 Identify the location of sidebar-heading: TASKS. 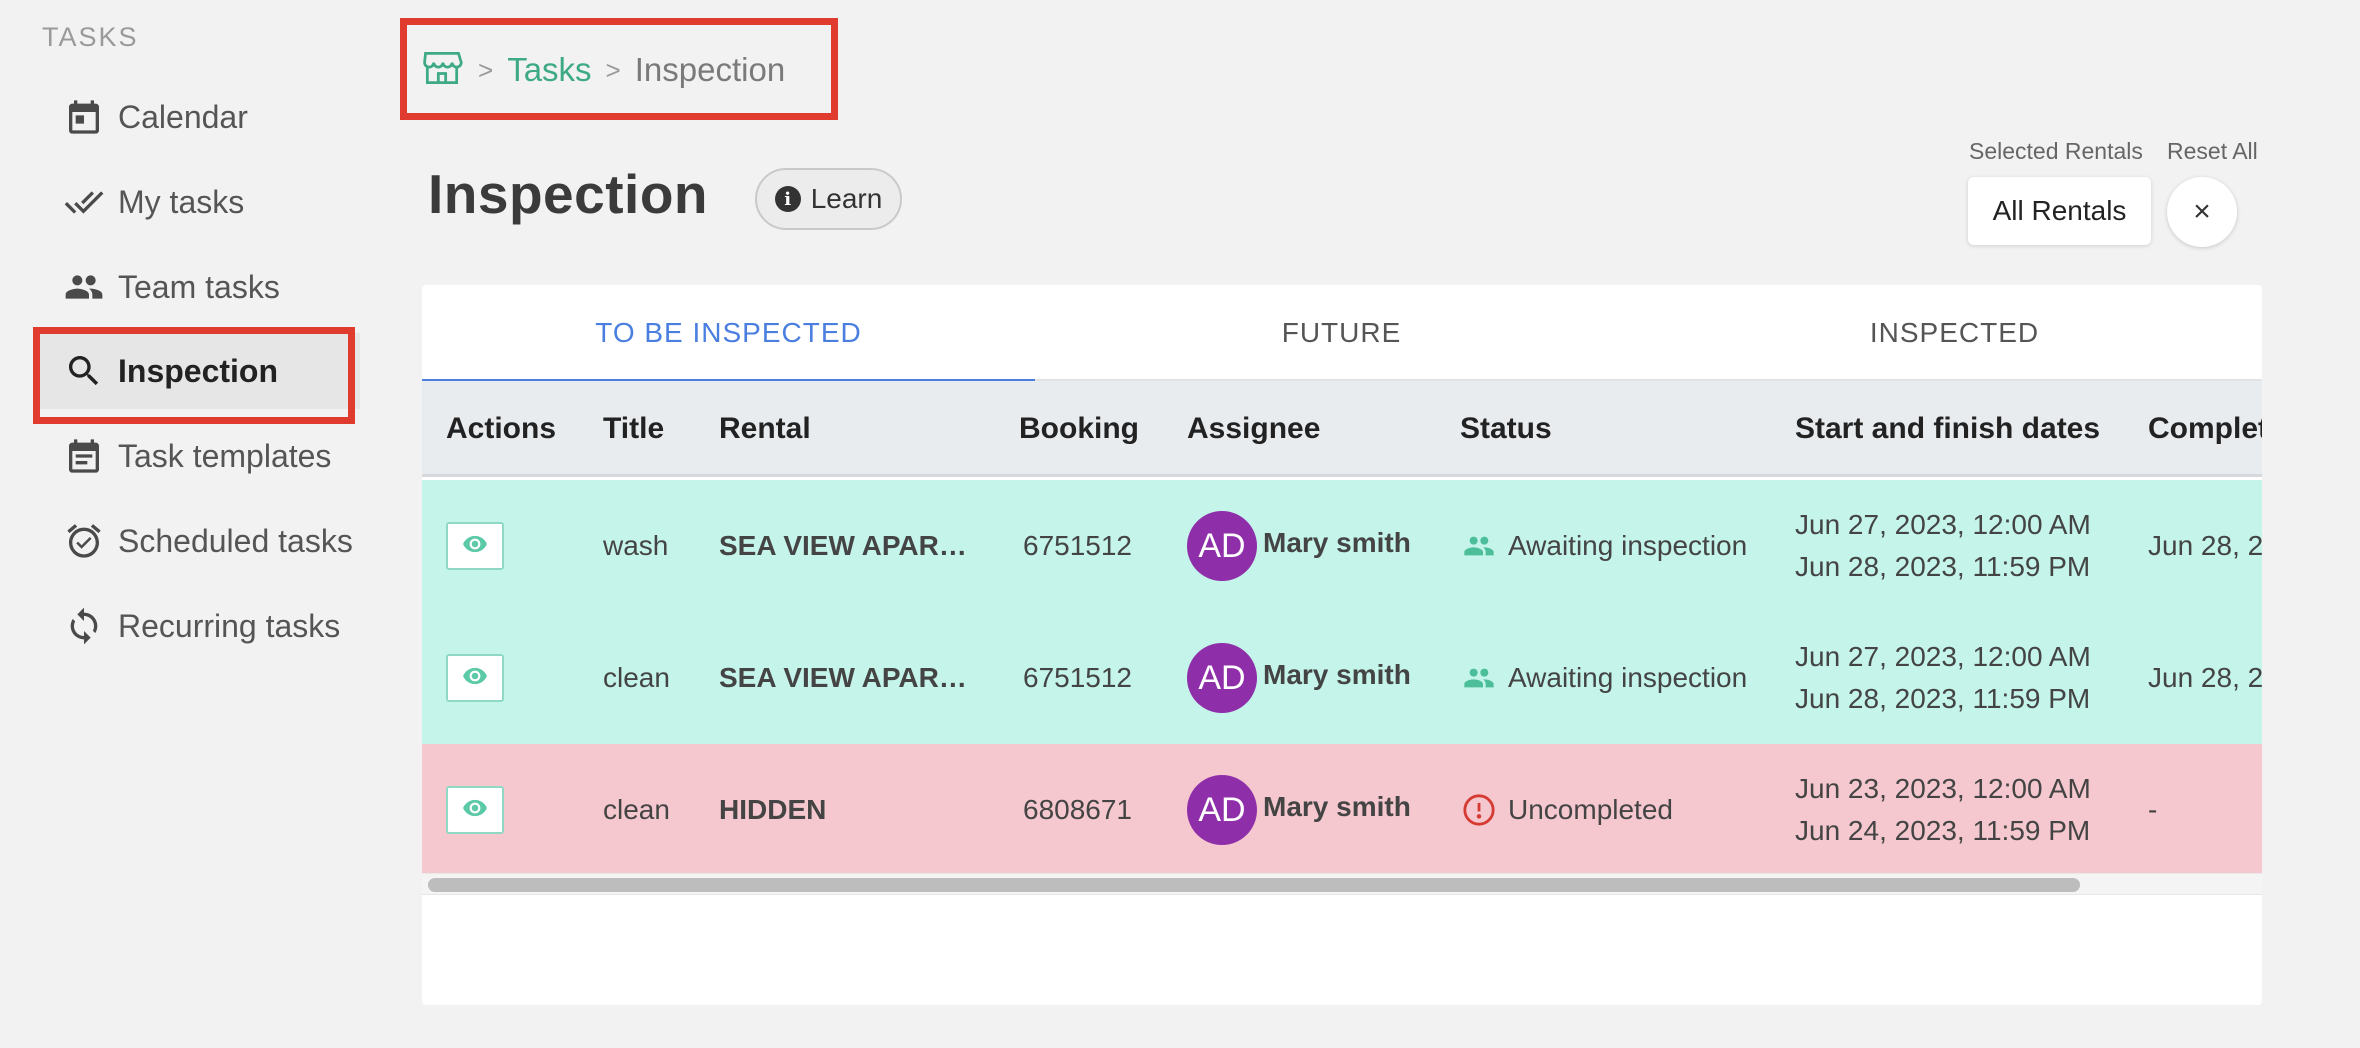
(90, 37).